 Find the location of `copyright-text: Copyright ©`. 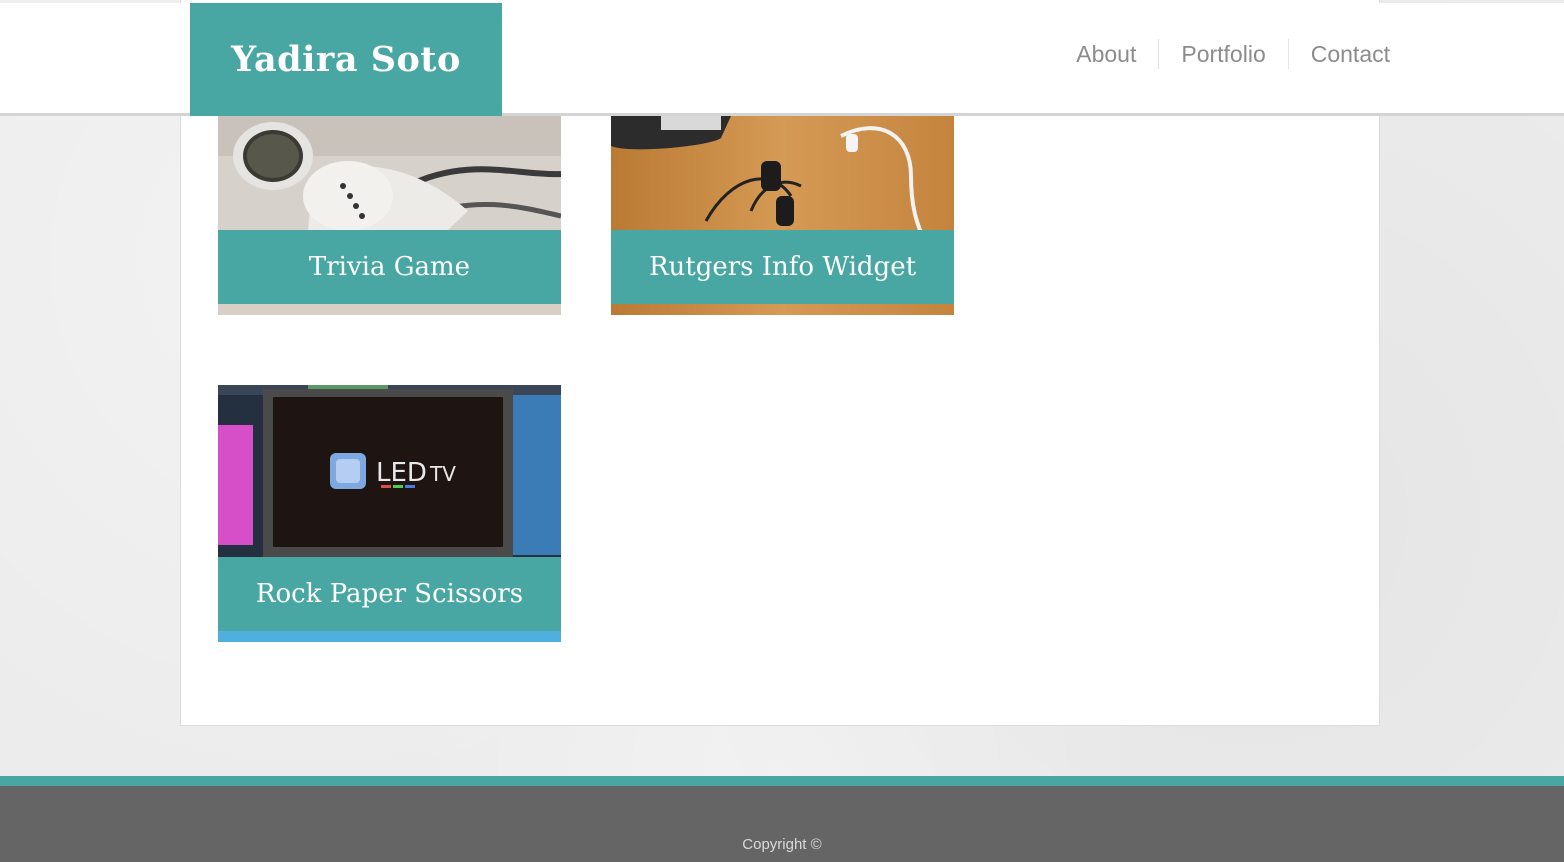

copyright-text: Copyright © is located at coordinates (782, 844).